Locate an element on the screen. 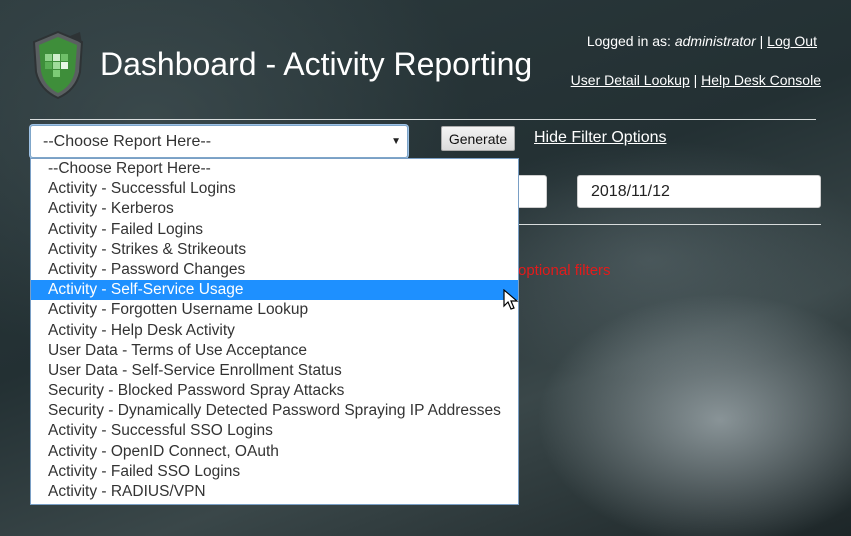 This screenshot has width=851, height=536. dropdown-option: Activity - Kerberos is located at coordinates (274, 209).